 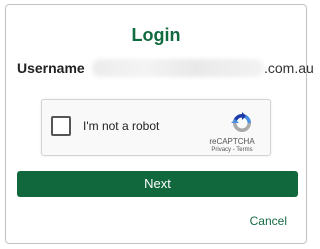 I want to click on recaptcha-label: I'm not a robot, so click(x=121, y=126).